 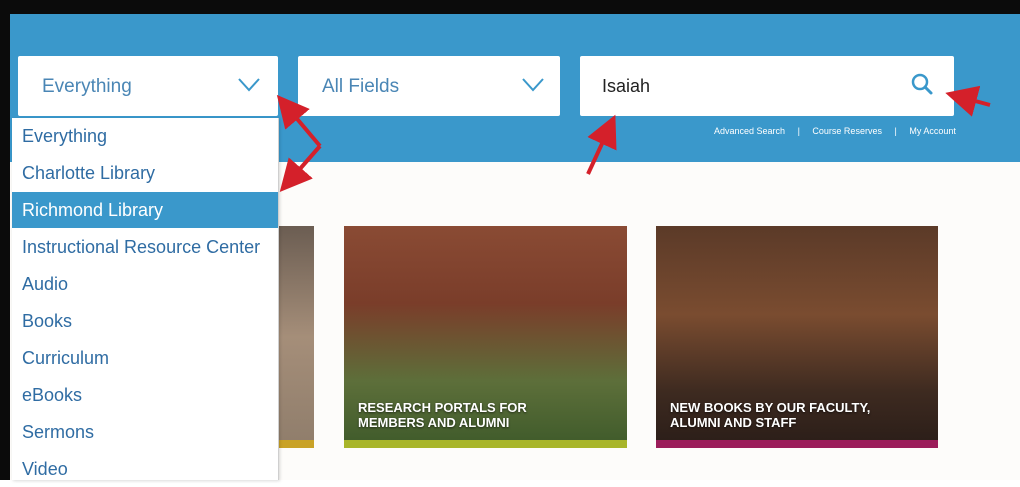 I want to click on annotation-arrow-scope, so click(x=299, y=143).